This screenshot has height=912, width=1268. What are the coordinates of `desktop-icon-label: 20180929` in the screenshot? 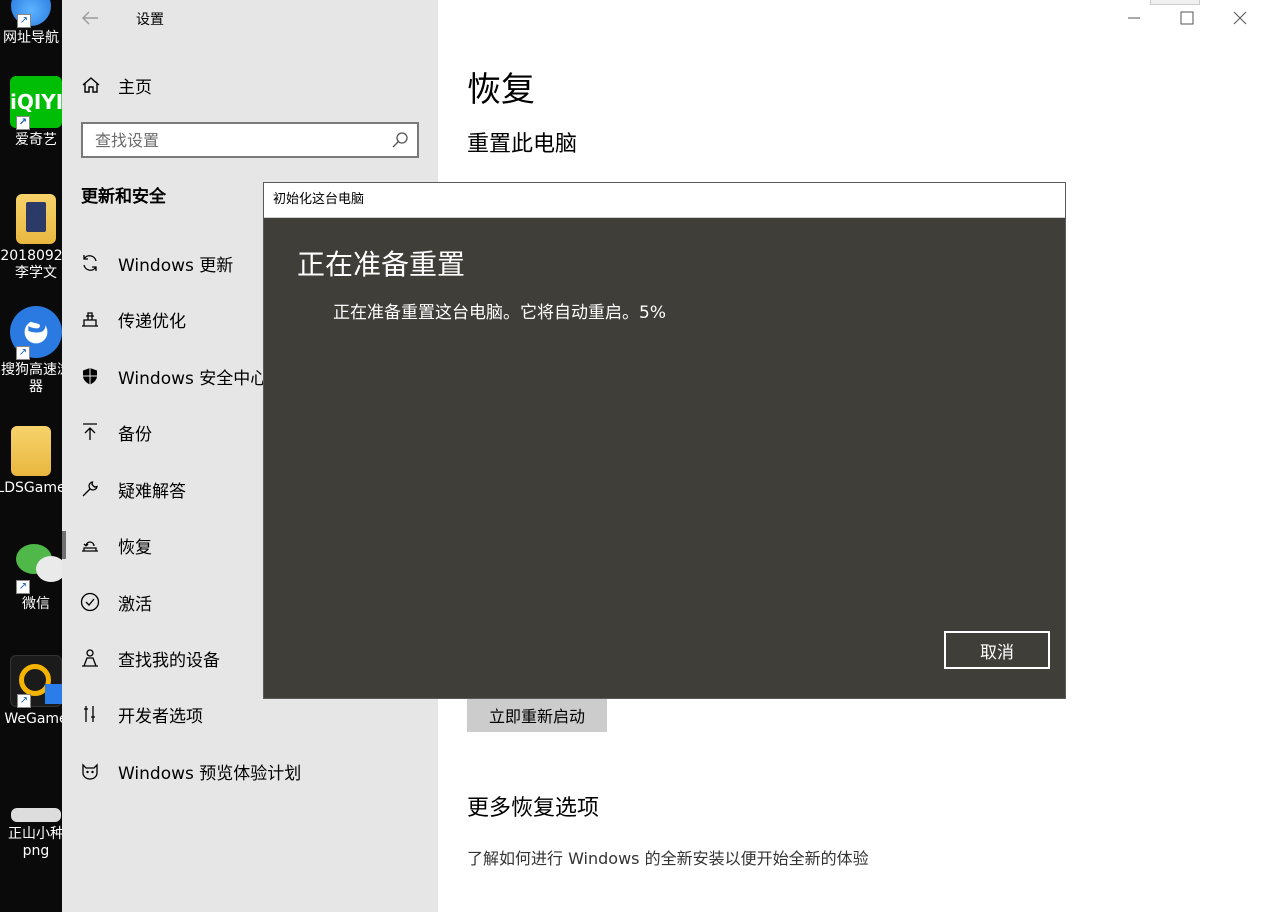 It's located at (31, 256).